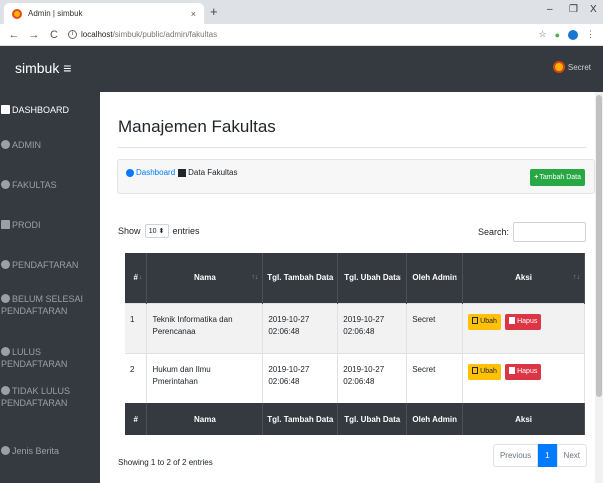  What do you see at coordinates (17, 13) in the screenshot?
I see `site-favicon-icon` at bounding box center [17, 13].